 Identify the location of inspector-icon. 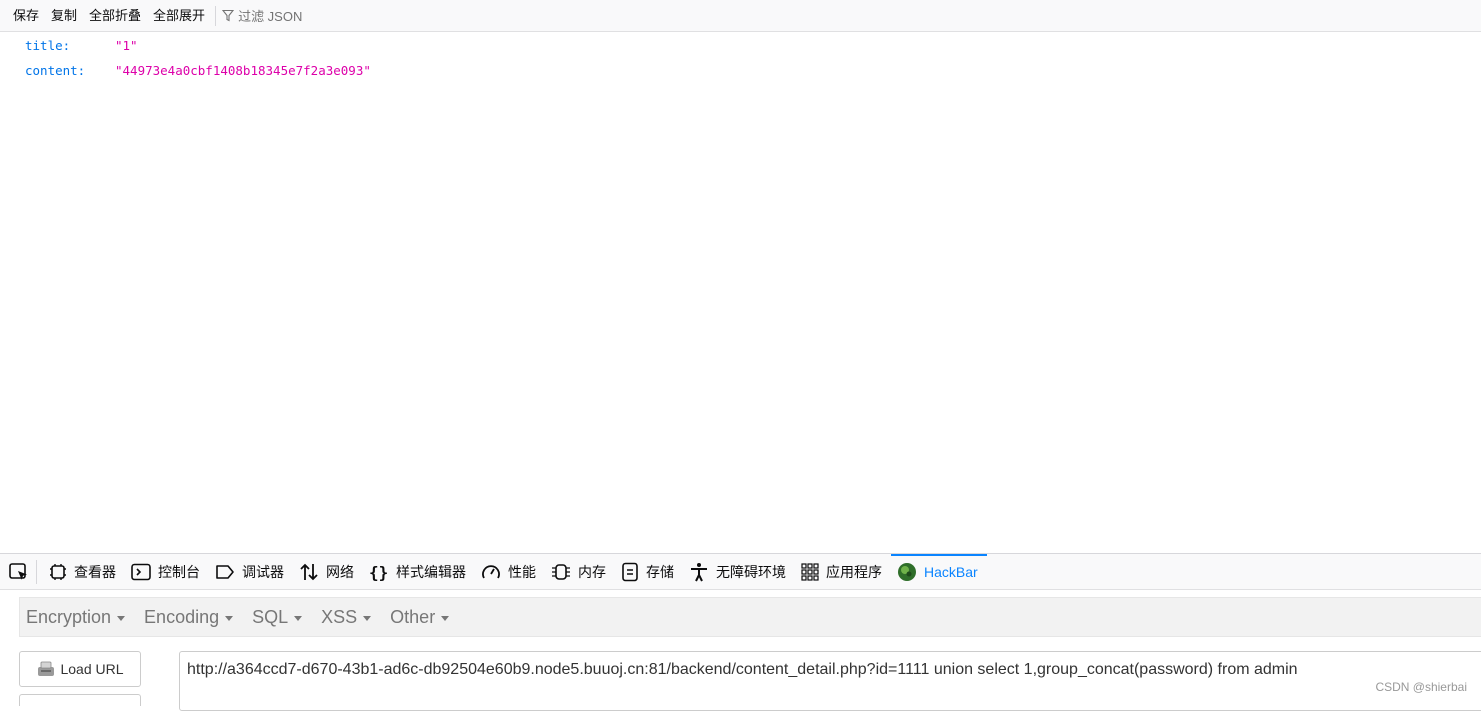
(58, 571).